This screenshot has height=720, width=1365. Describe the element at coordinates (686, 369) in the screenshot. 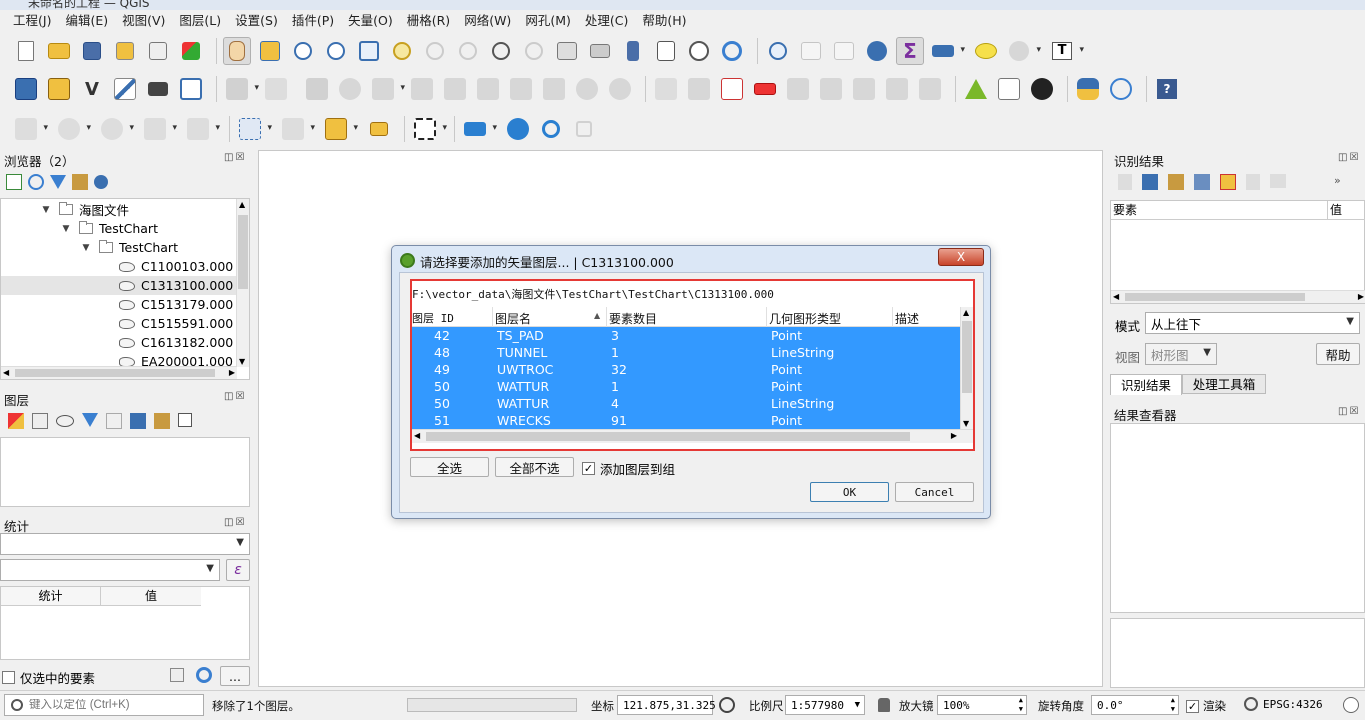

I see `layer-table-row: 49 UWTROC 32 Point` at that location.